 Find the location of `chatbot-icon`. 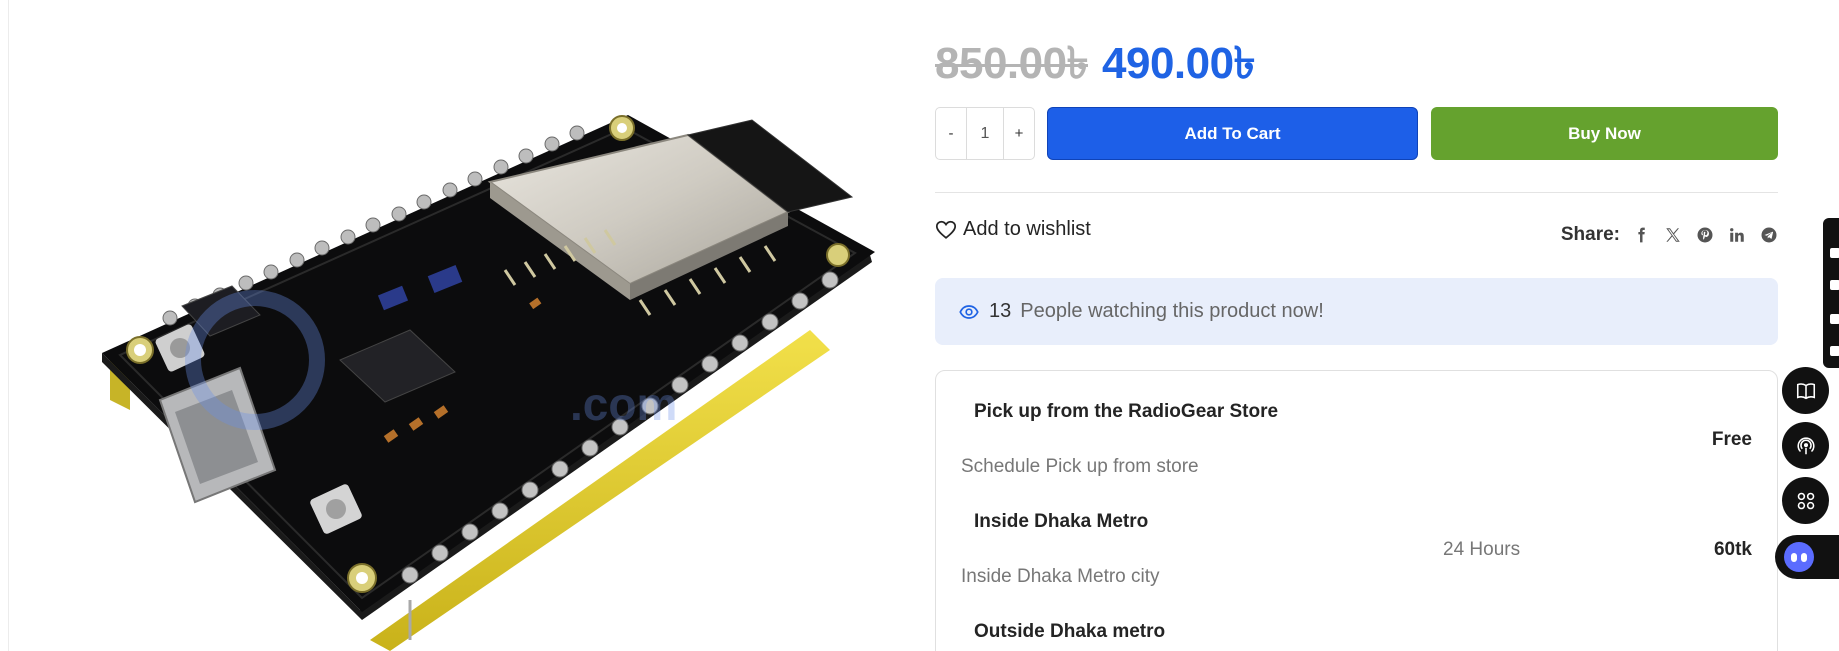

chatbot-icon is located at coordinates (1799, 557).